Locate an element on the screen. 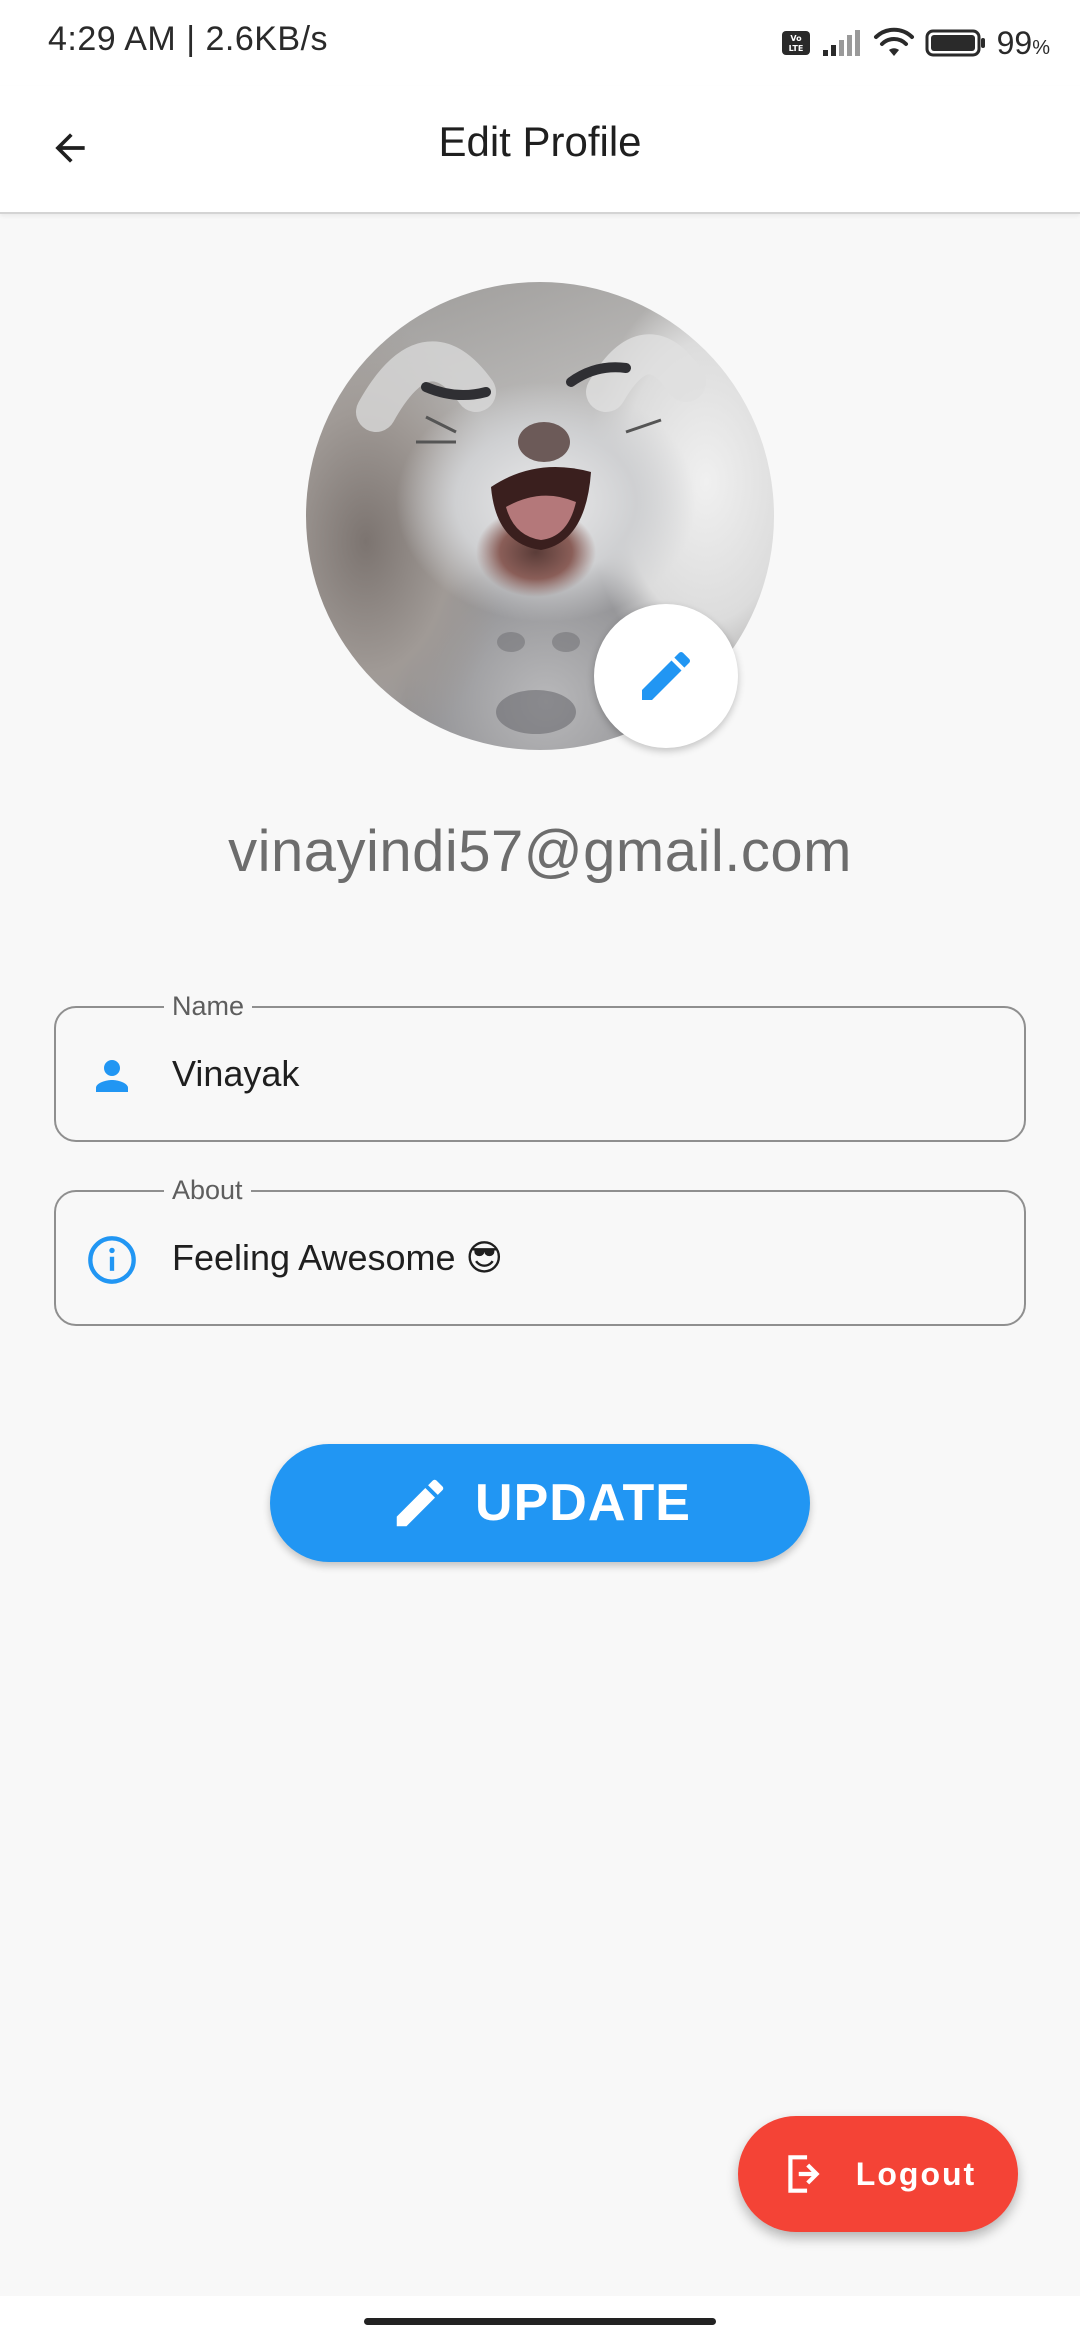 The width and height of the screenshot is (1080, 2340). about-field: About Feeling Awesome 😎 is located at coordinates (540, 1250).